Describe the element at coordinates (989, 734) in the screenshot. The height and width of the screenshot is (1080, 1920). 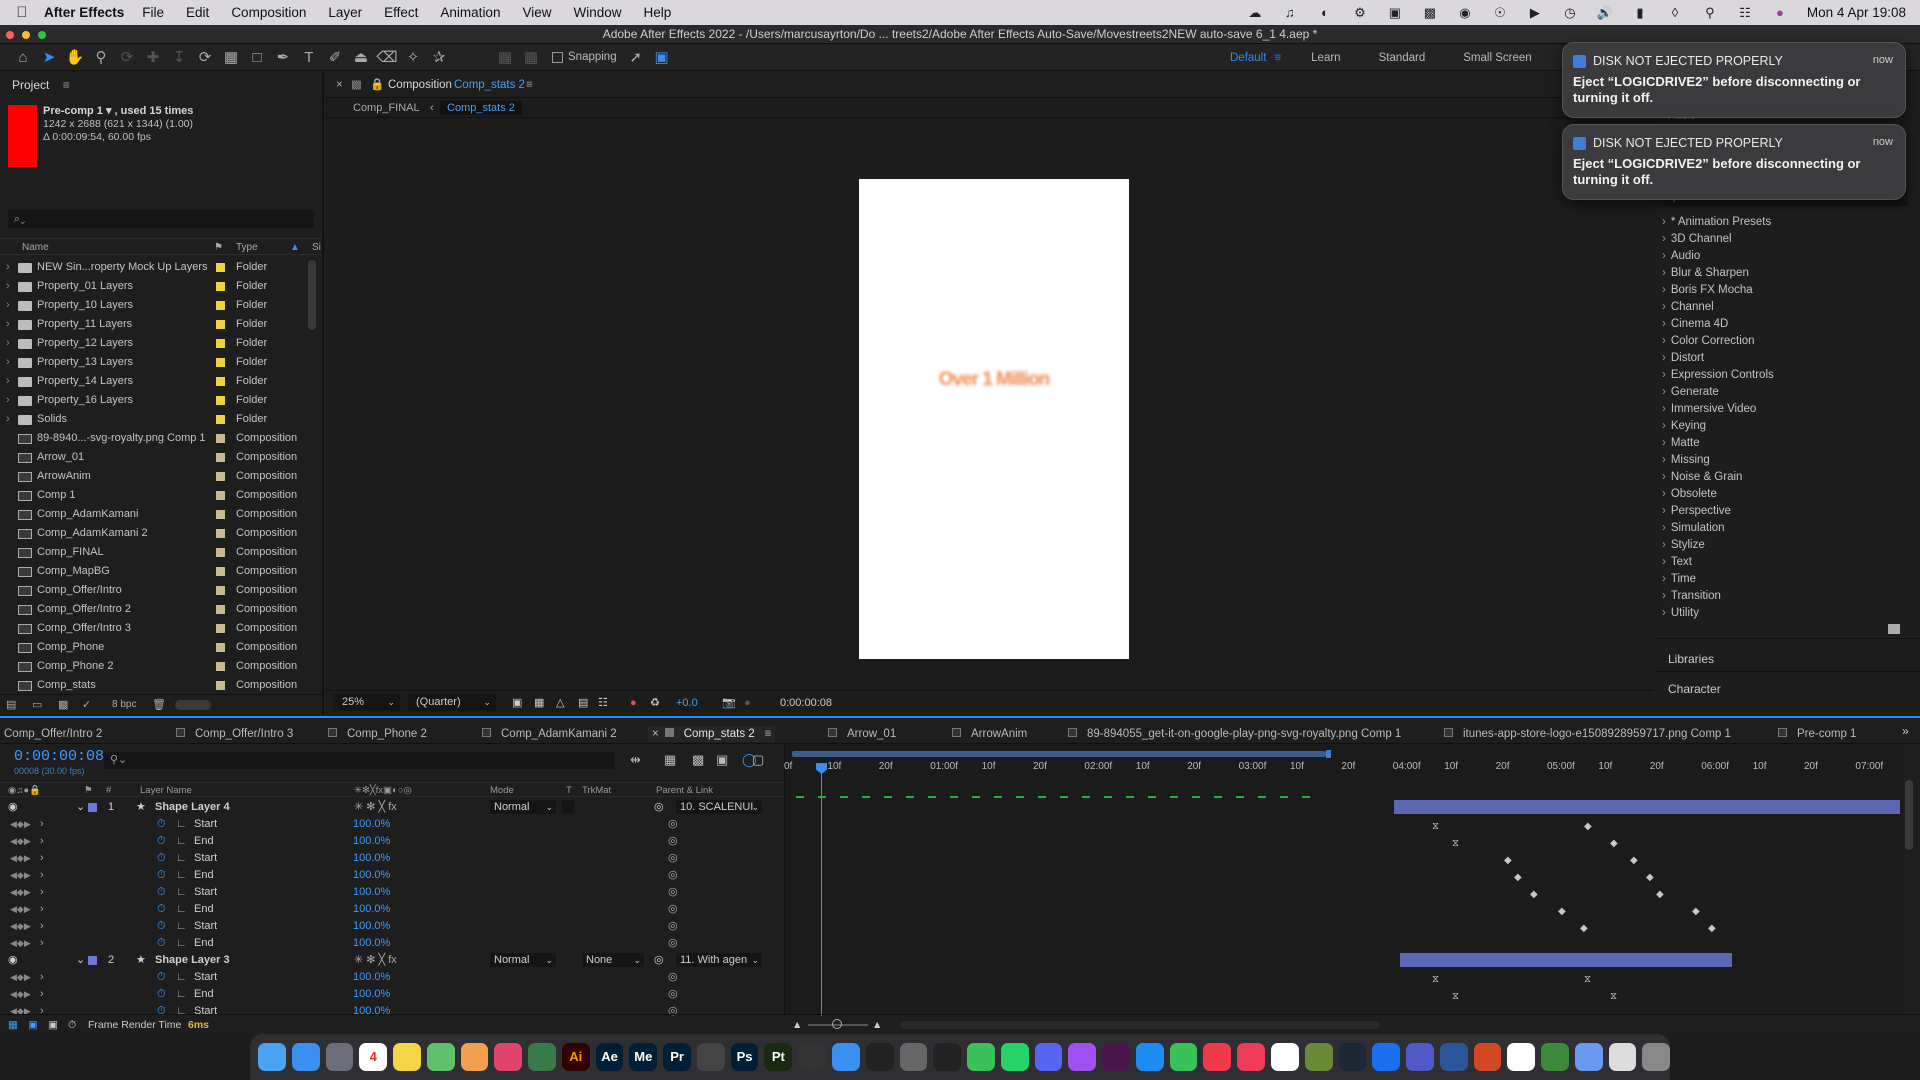
I see `timeline-tab: ArrowAnim` at that location.